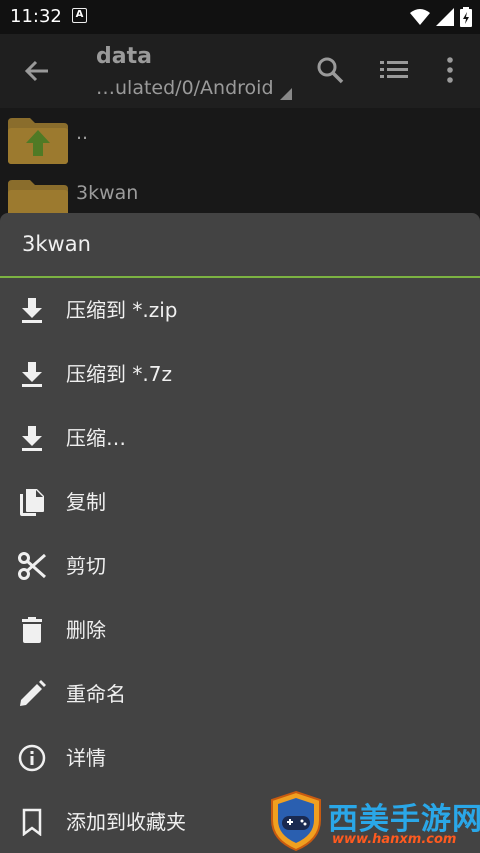  Describe the element at coordinates (126, 822) in the screenshot. I see `menu-item-label: 添加到收藏夹` at that location.